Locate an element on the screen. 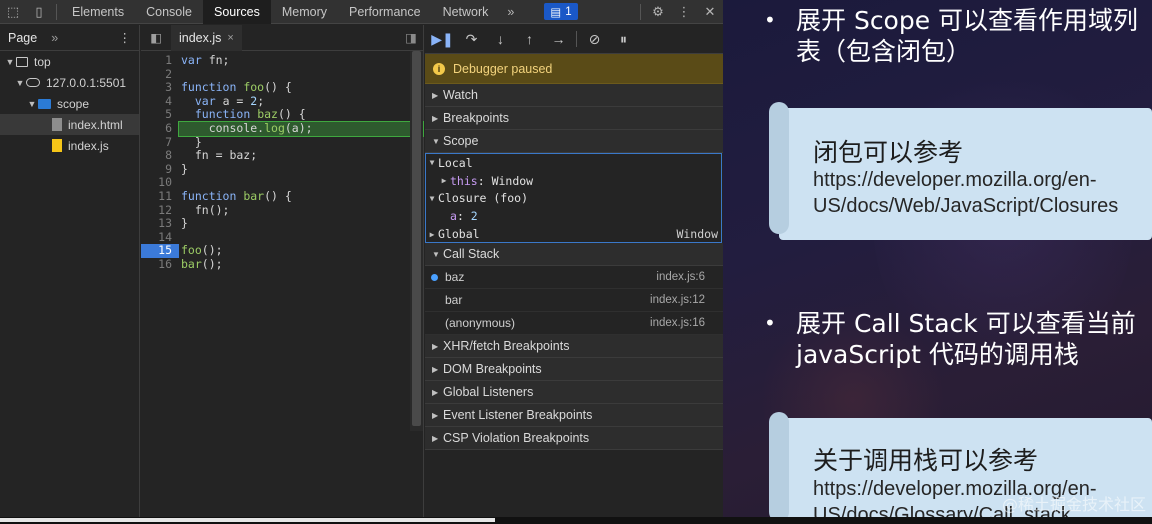 The width and height of the screenshot is (1152, 524). scope-local: ▼ Local is located at coordinates (573, 163).